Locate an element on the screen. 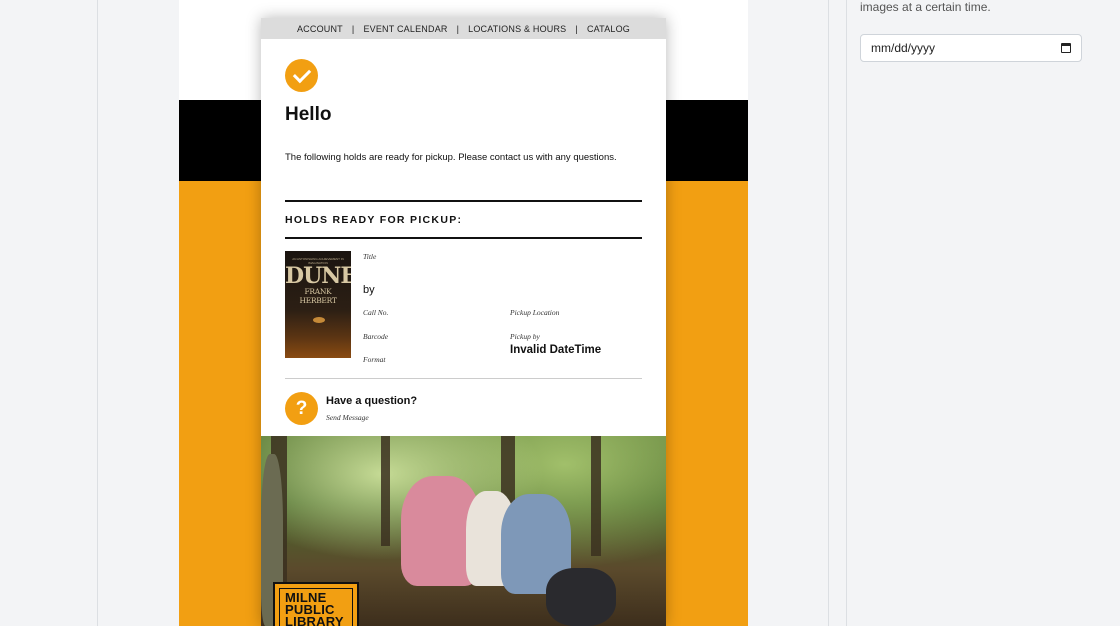 This screenshot has height=626, width=1120. author-line: by is located at coordinates (369, 290).